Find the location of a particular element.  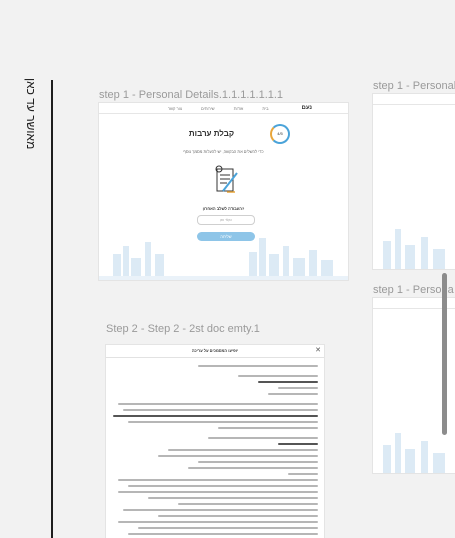

logo: נעם is located at coordinates (307, 108).